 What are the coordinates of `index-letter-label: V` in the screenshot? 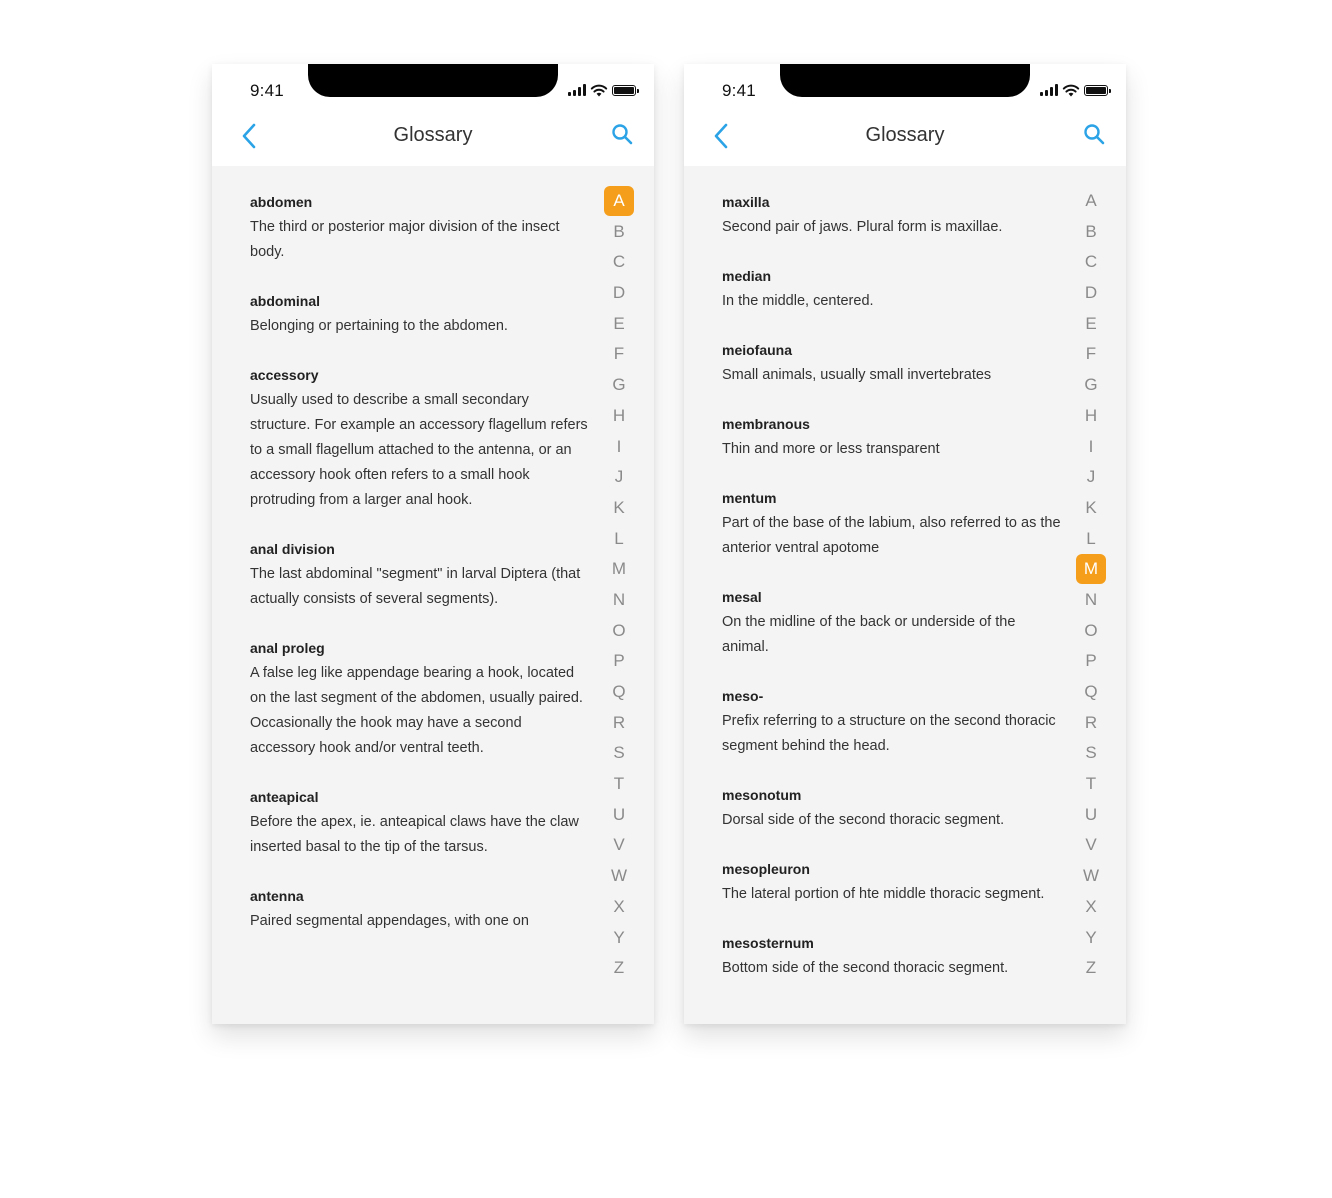 It's located at (1091, 845).